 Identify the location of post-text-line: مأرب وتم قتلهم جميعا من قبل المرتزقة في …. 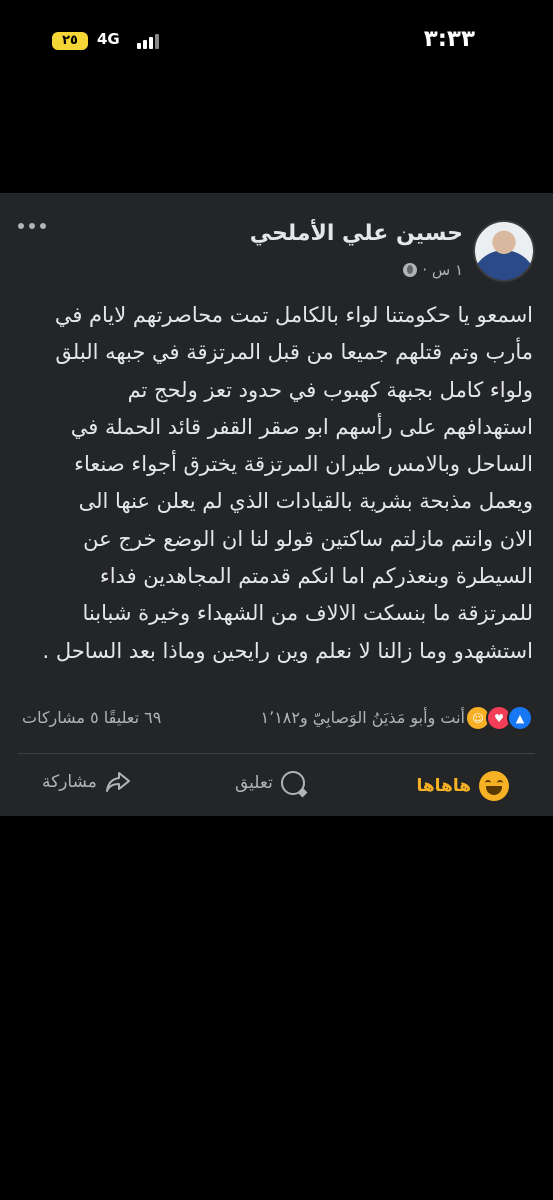
(294, 352).